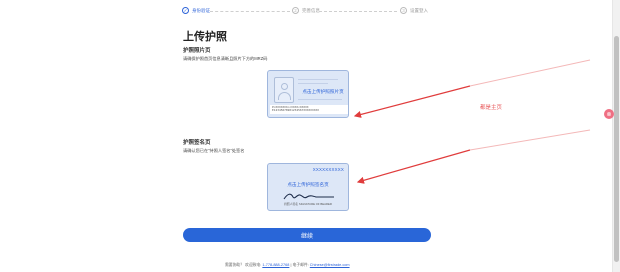  What do you see at coordinates (419, 10) in the screenshot?
I see `step-label: 设置登入` at bounding box center [419, 10].